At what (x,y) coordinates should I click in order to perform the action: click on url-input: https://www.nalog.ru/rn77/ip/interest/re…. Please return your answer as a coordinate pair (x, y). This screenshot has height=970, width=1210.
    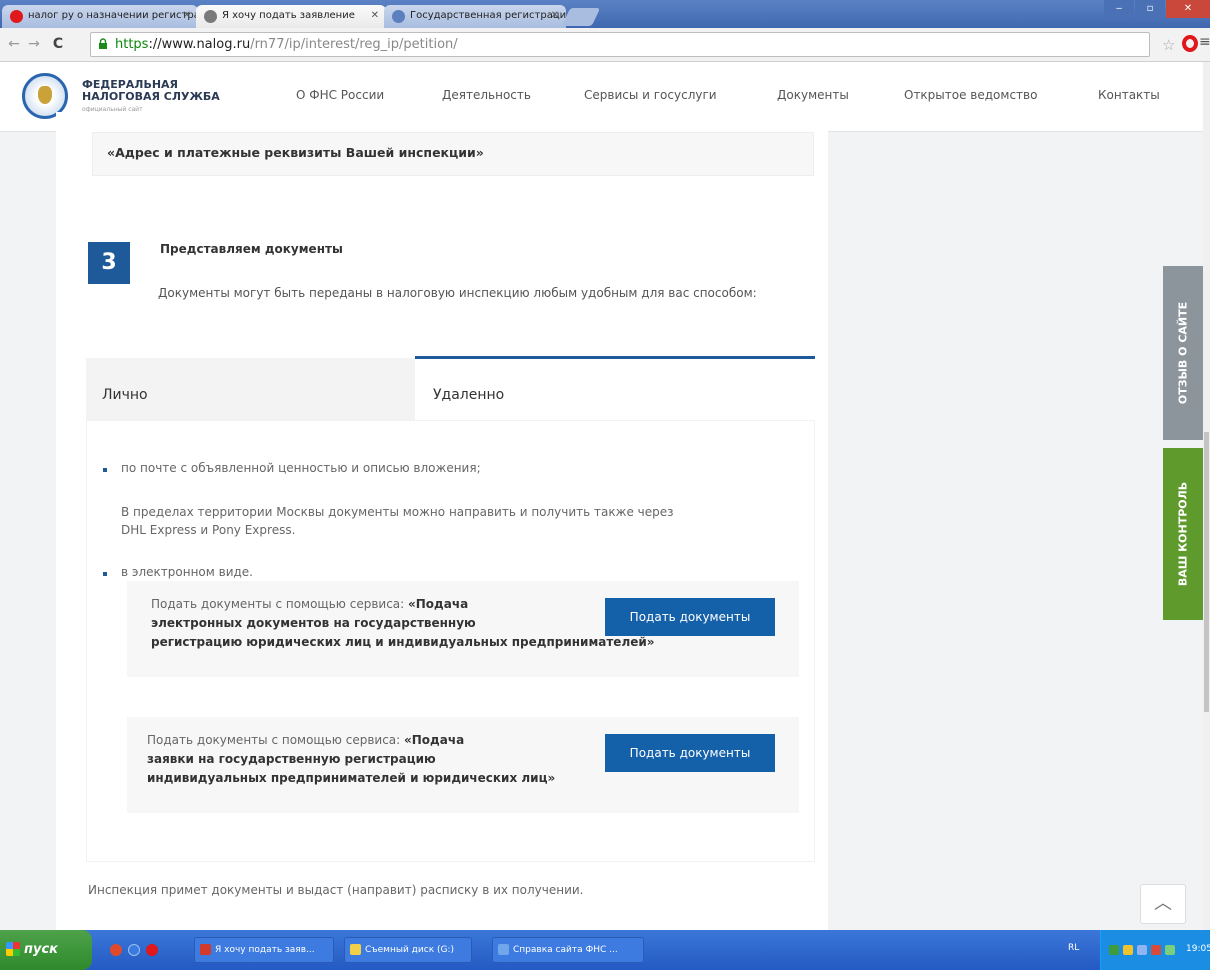
    Looking at the image, I should click on (620, 44).